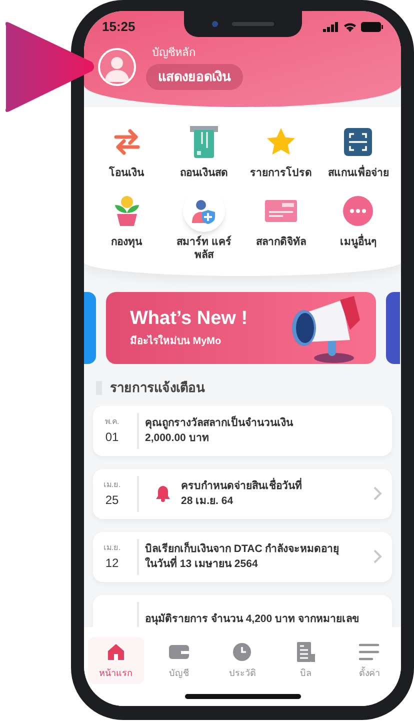  What do you see at coordinates (203, 173) in the screenshot?
I see `menu-item: ถอนเงินสด` at bounding box center [203, 173].